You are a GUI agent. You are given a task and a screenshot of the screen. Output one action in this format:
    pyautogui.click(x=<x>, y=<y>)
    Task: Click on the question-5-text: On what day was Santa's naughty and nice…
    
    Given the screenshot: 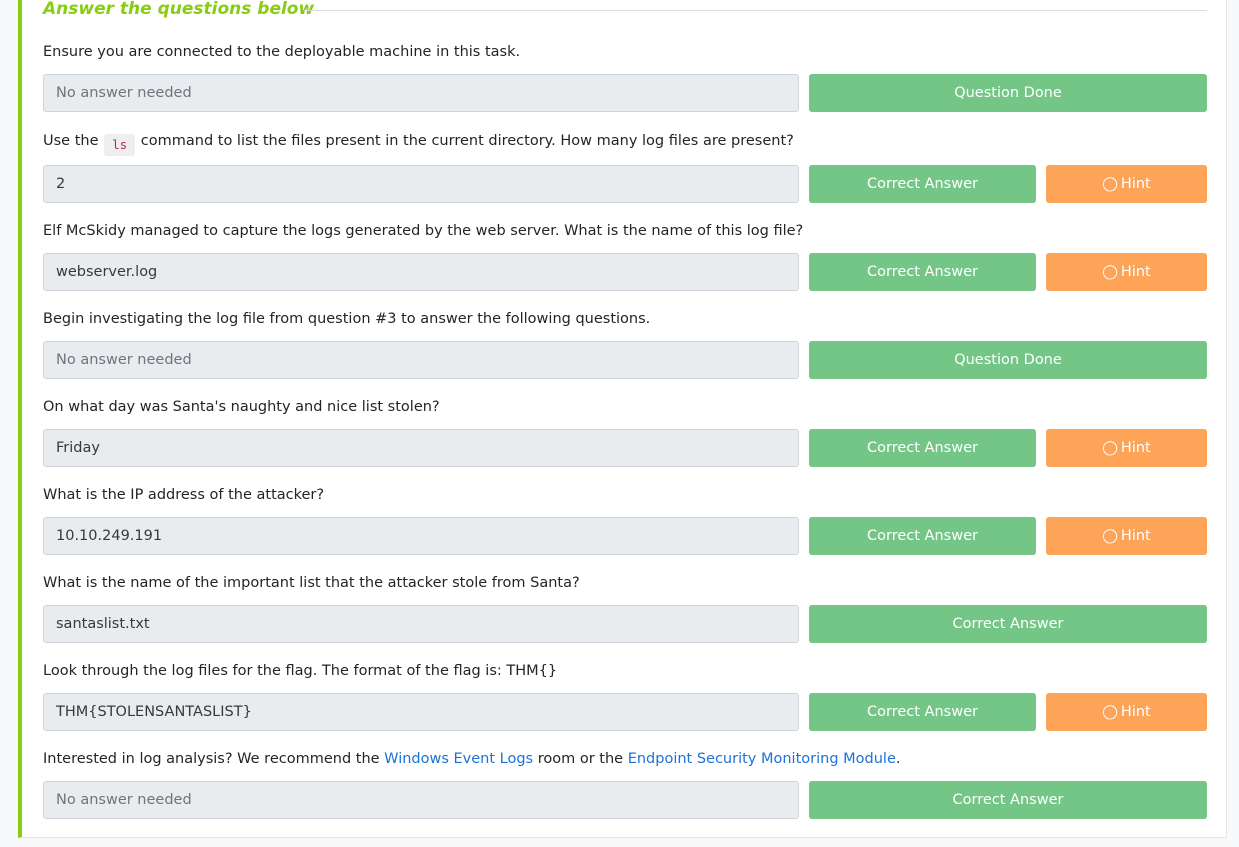 What is the action you would take?
    pyautogui.click(x=241, y=407)
    